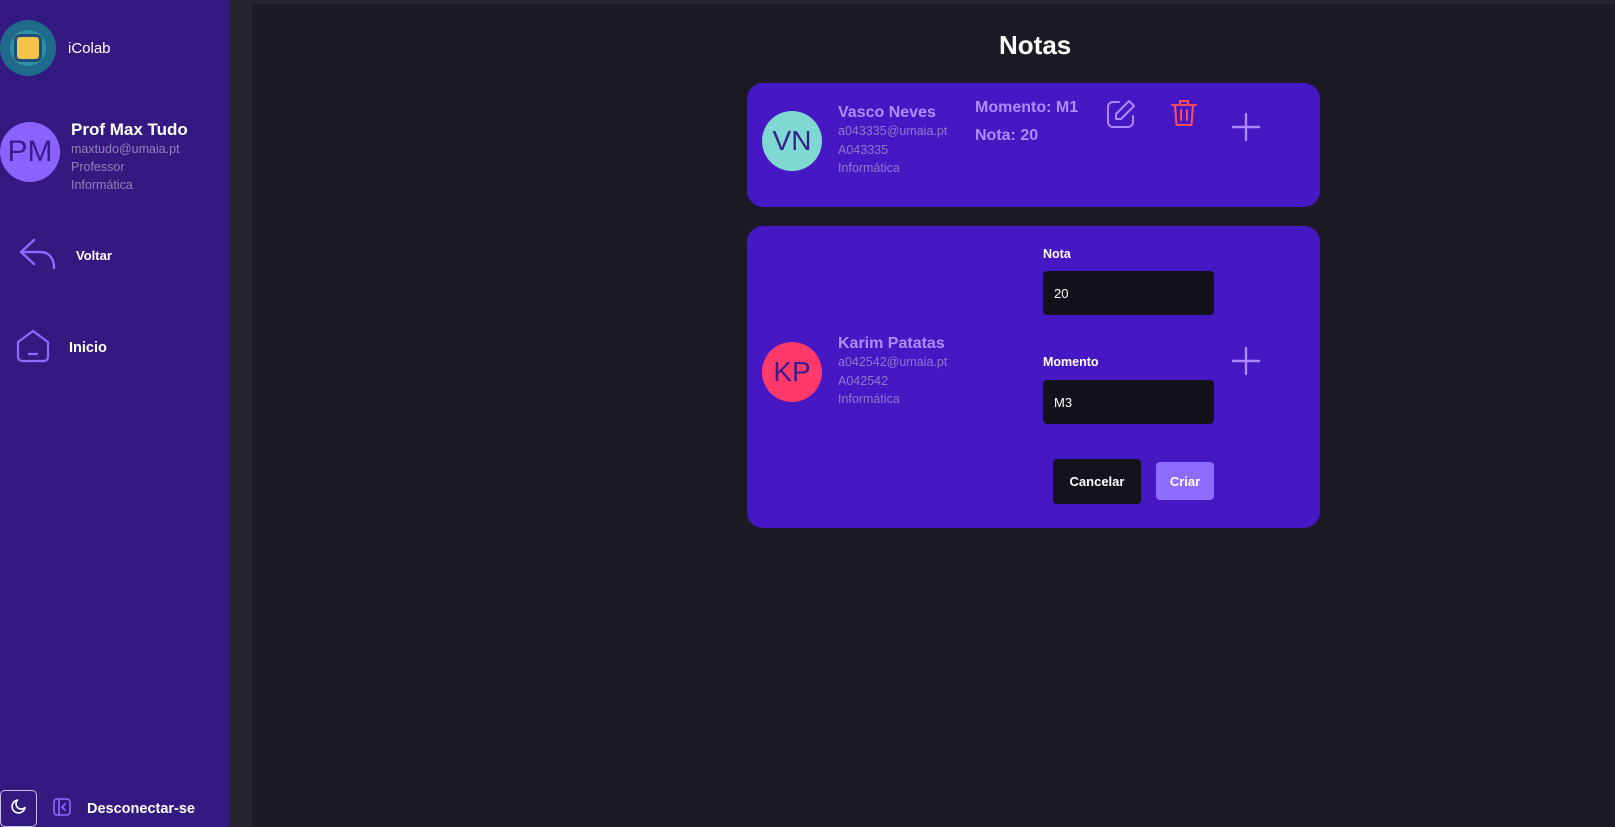 The width and height of the screenshot is (1615, 827). Describe the element at coordinates (89, 48) in the screenshot. I see `app-name: iColab` at that location.